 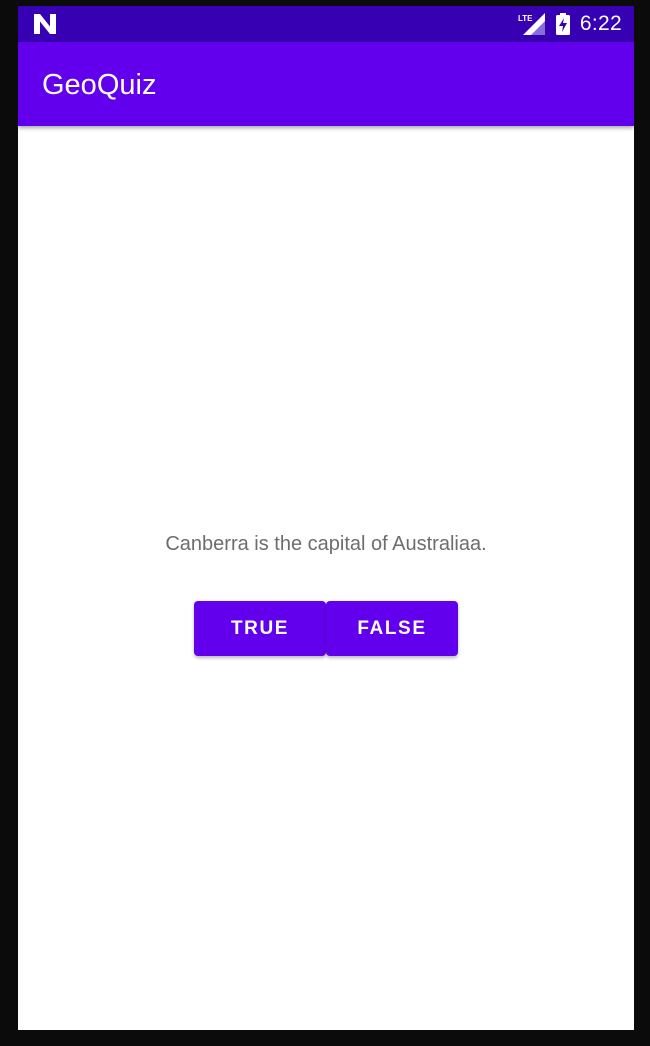 I want to click on app-title: GeoQuiz, so click(x=99, y=85).